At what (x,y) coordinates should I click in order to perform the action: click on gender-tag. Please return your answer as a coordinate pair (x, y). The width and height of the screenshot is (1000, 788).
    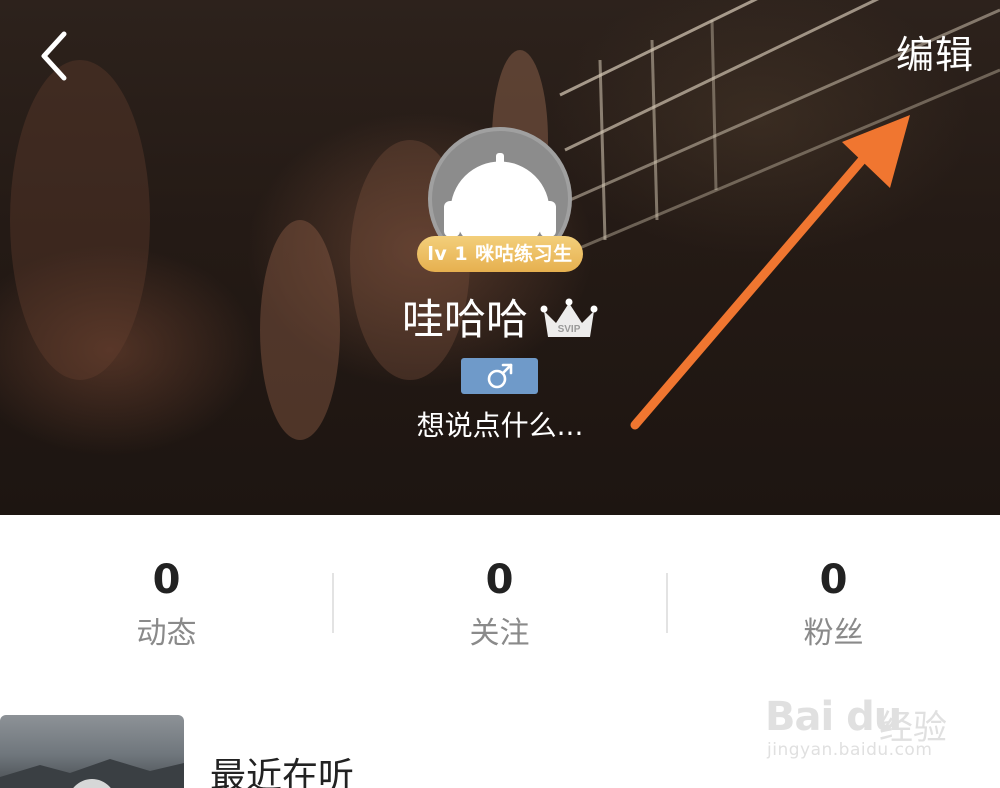
    Looking at the image, I should click on (499, 376).